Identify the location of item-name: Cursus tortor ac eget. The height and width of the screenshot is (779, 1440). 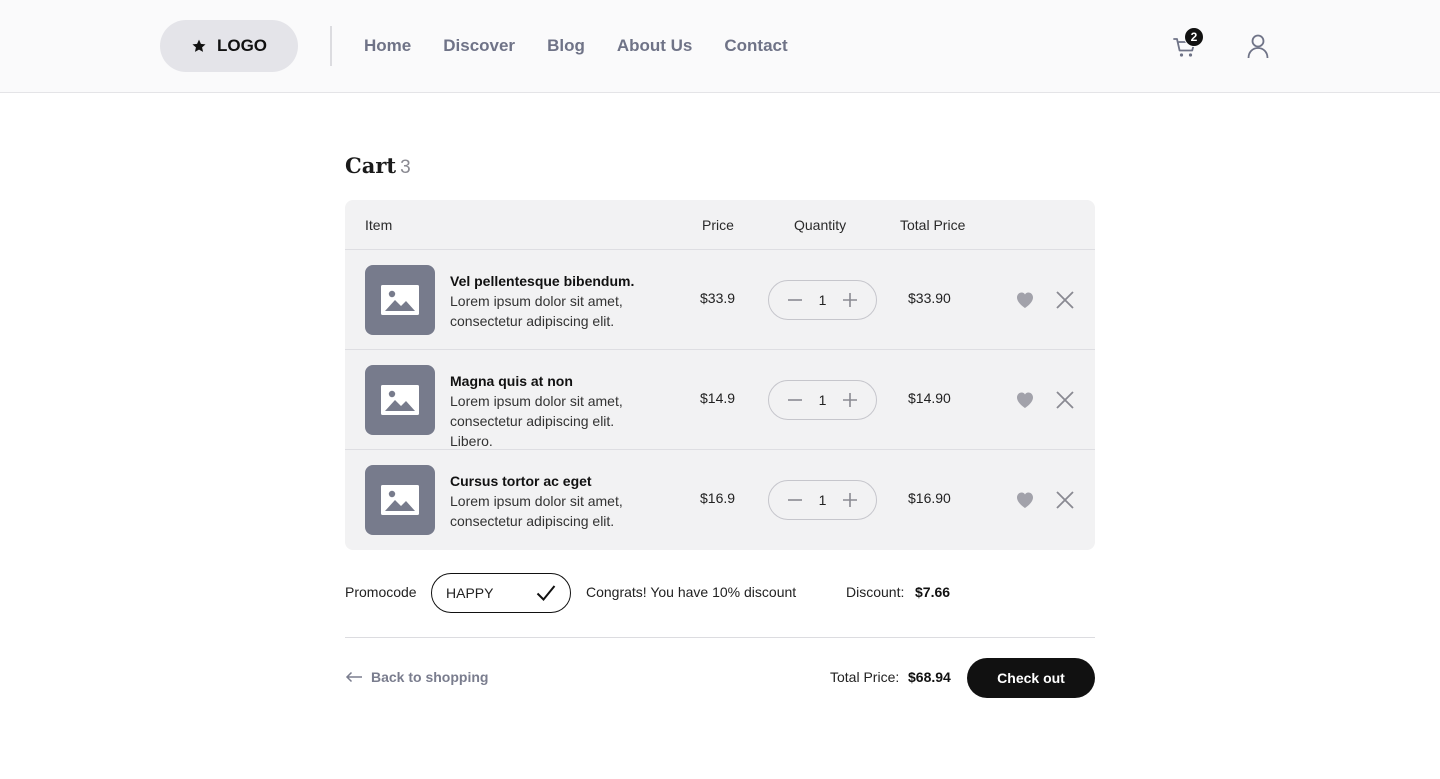
(550, 481).